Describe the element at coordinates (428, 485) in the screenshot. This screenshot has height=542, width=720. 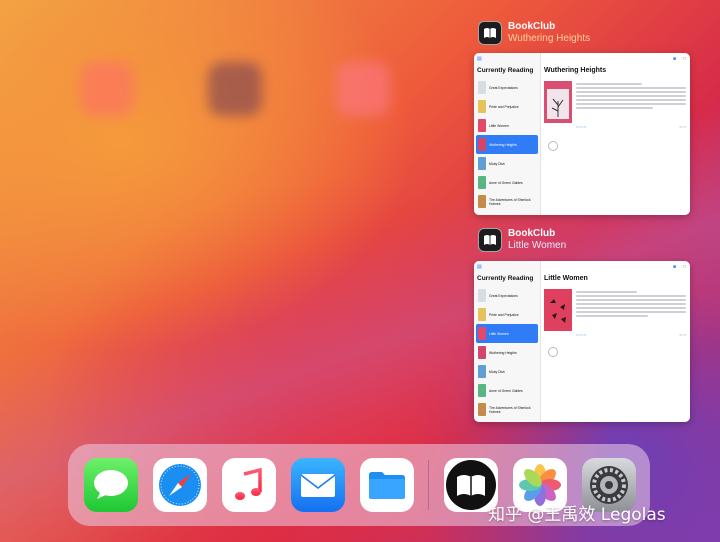
I see `dock-separator` at that location.